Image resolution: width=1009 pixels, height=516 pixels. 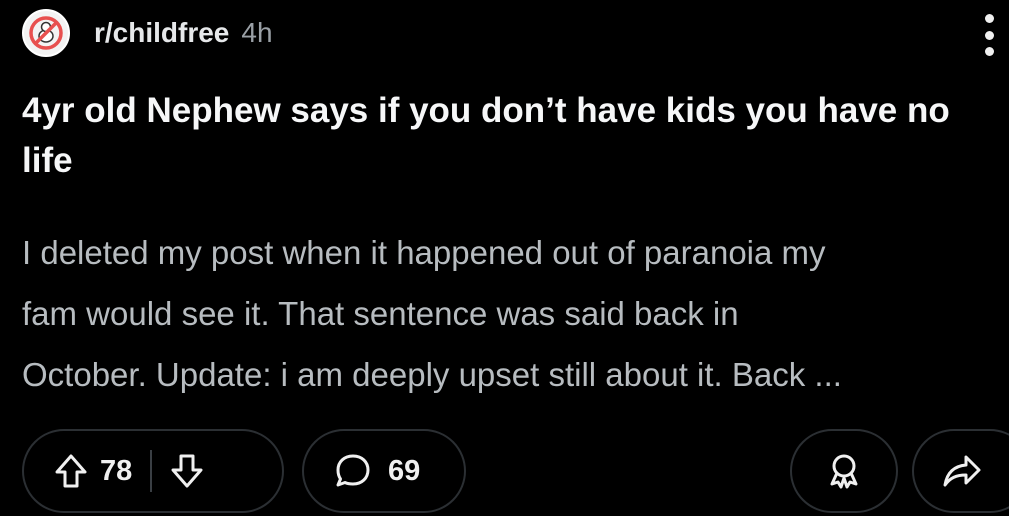 What do you see at coordinates (353, 470) in the screenshot?
I see `speech-bubble-icon` at bounding box center [353, 470].